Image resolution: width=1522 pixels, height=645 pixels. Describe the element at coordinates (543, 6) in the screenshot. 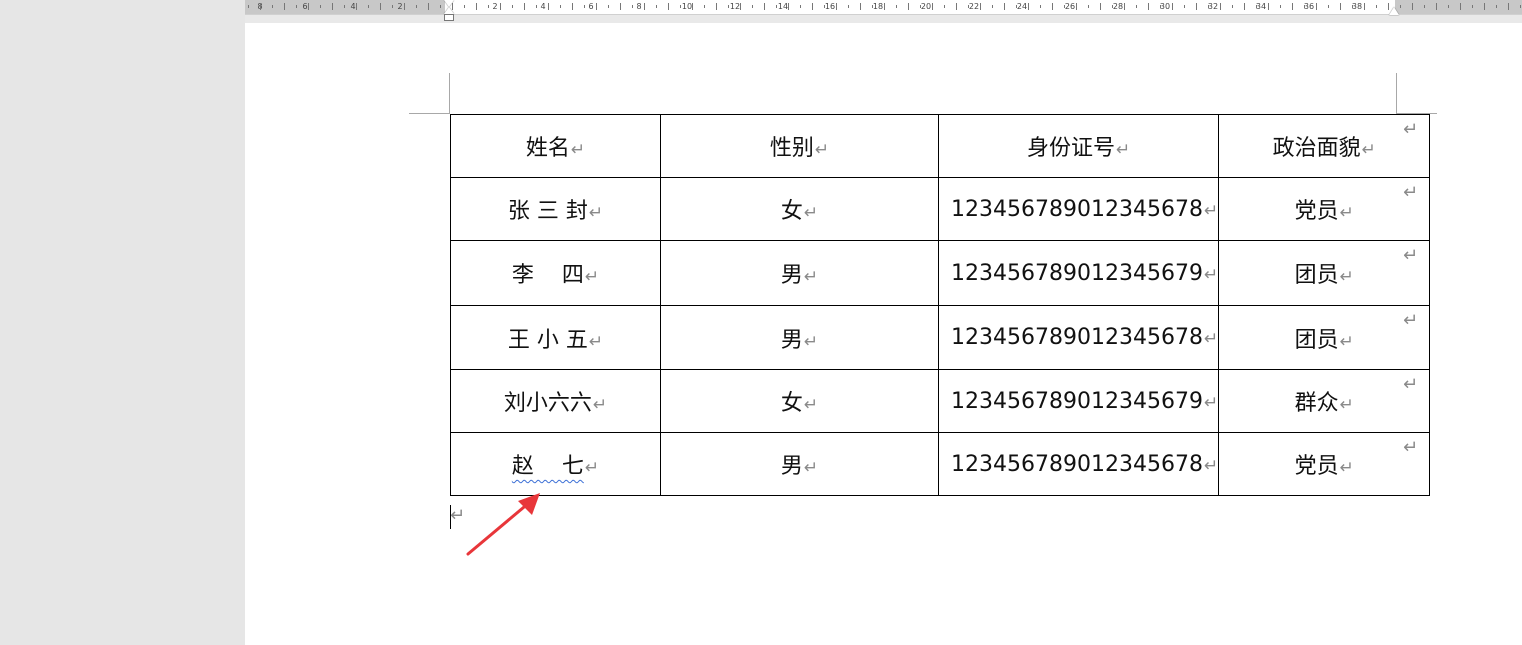

I see `ruler-number: 4` at that location.